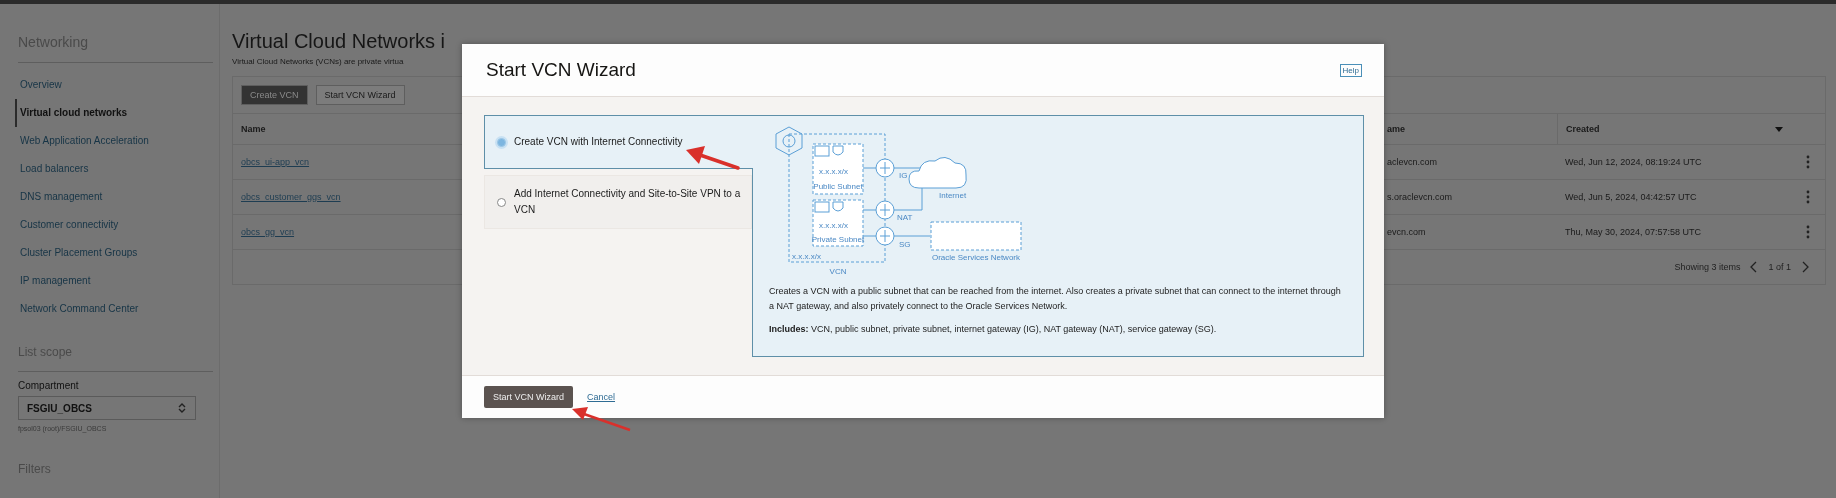 This screenshot has height=498, width=1836. I want to click on diagram-label: SG, so click(905, 244).